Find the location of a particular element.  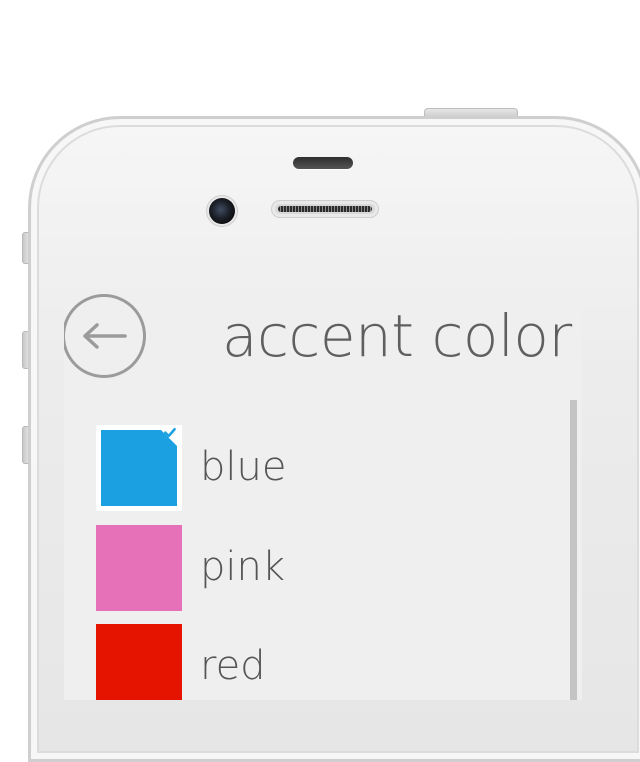

front-camera is located at coordinates (222, 211).